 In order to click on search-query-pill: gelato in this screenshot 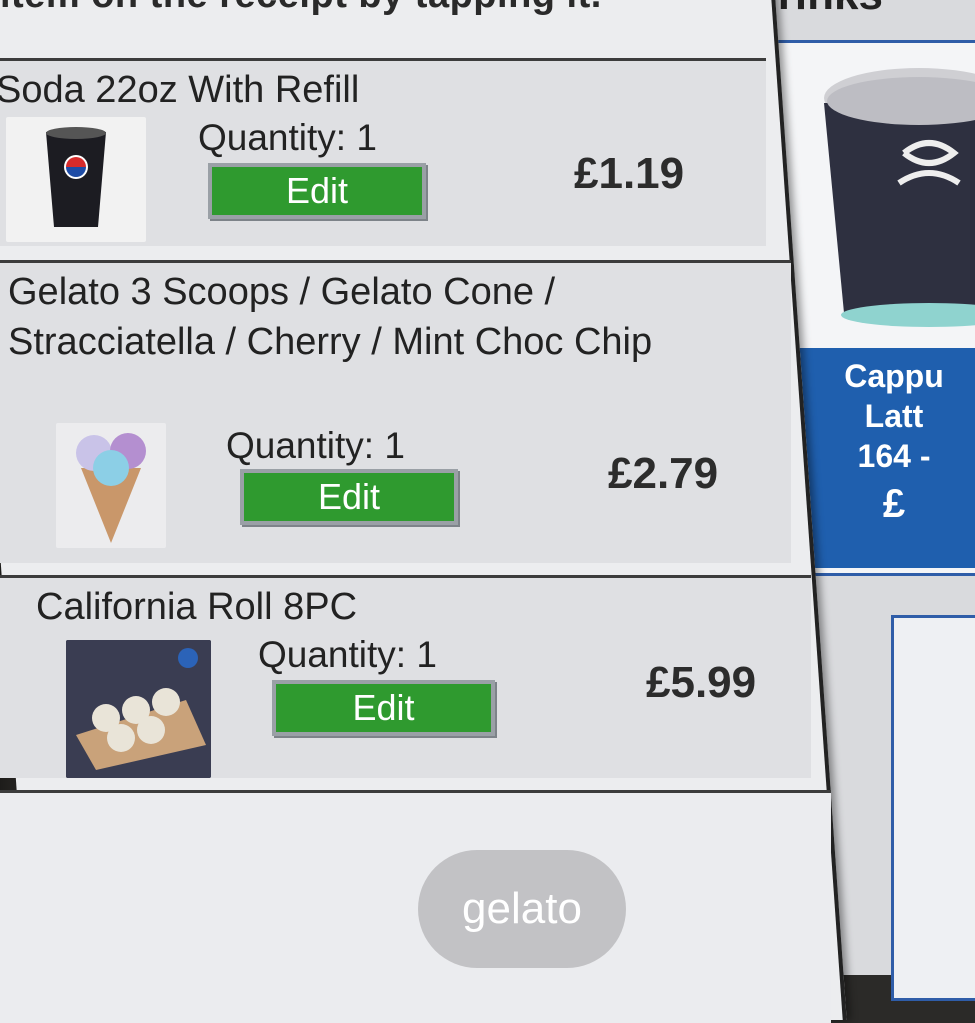, I will do `click(522, 909)`.